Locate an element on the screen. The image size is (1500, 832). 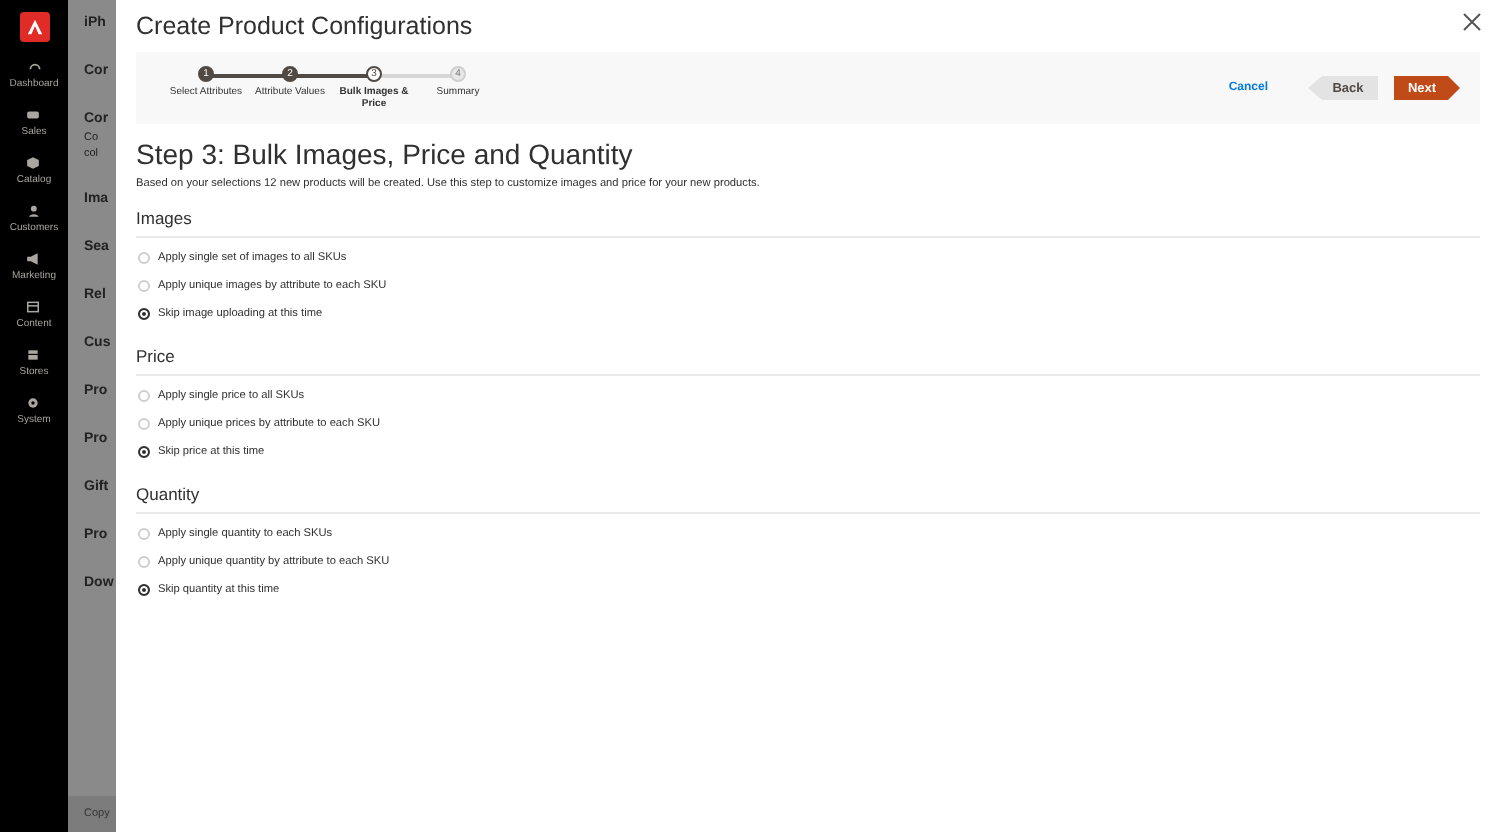
megaphone-icon is located at coordinates (33, 259).